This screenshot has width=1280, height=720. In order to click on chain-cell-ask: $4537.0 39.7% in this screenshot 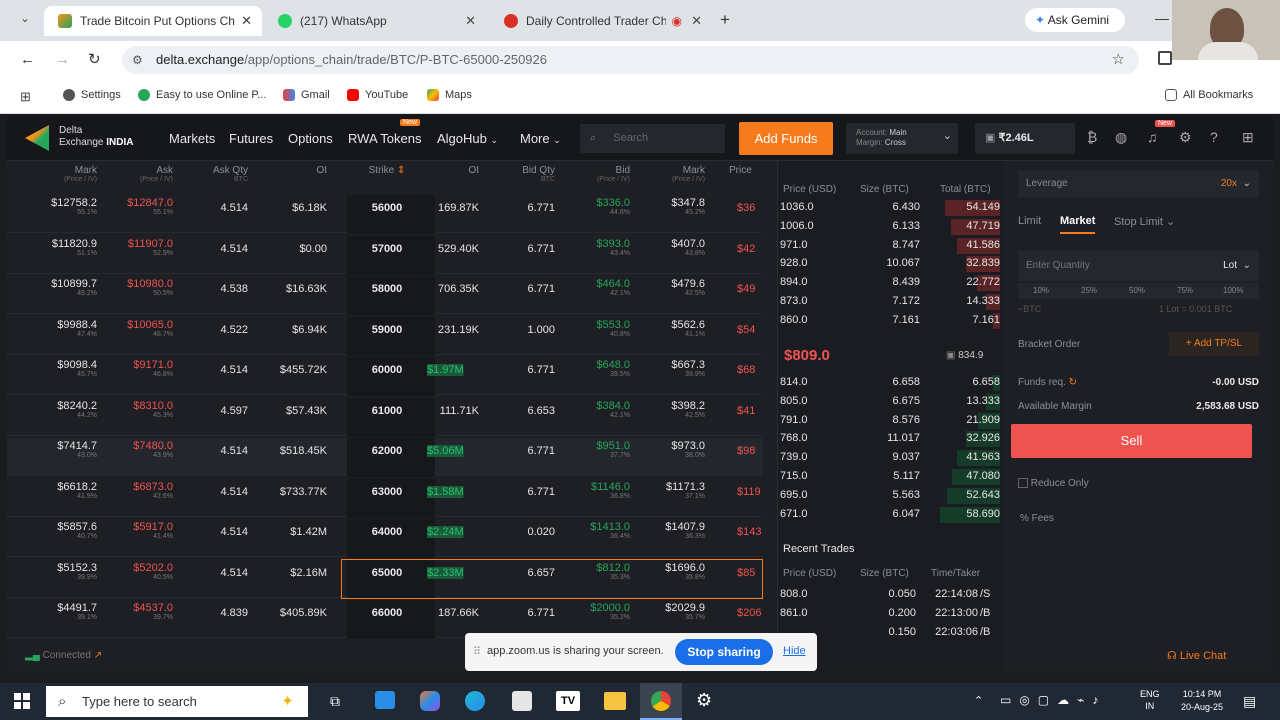, I will do `click(140, 611)`.